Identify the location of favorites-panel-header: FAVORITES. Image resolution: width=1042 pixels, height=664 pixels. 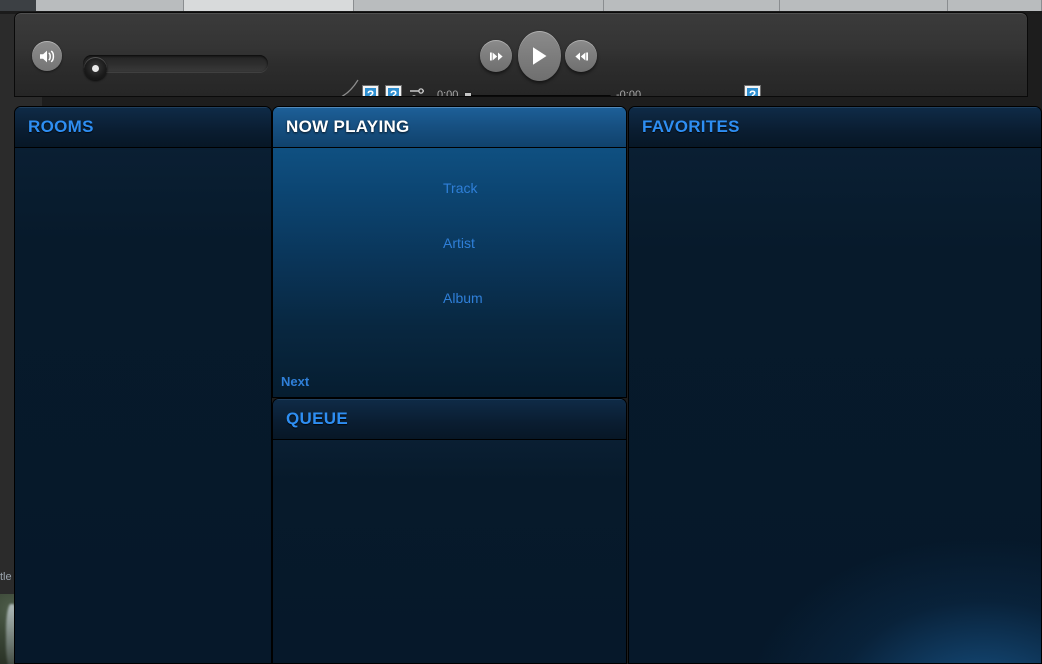
(835, 127).